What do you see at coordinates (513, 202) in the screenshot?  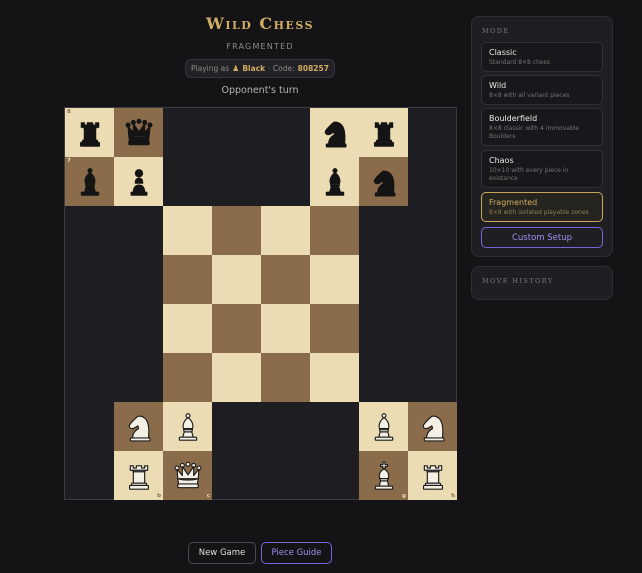 I see `mode-name: Fragmented` at bounding box center [513, 202].